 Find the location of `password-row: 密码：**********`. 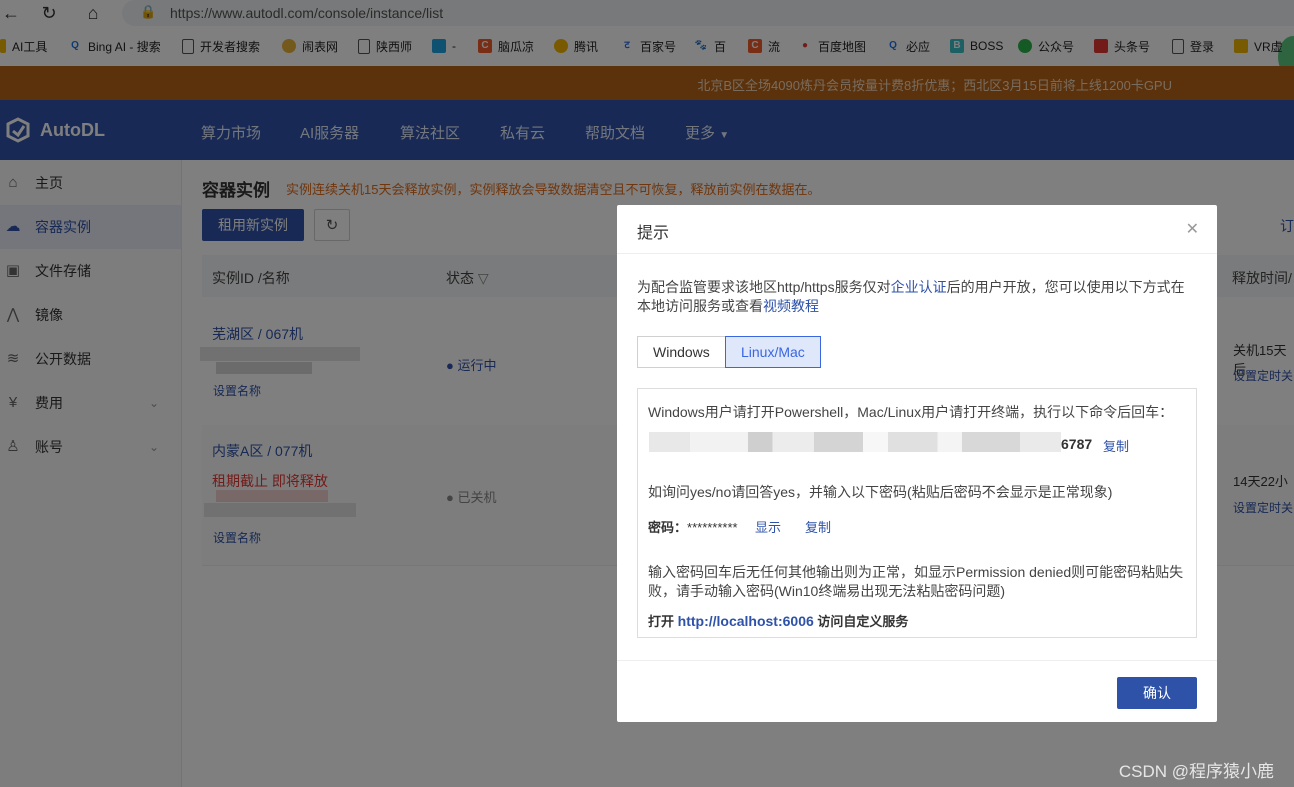

password-row: 密码：********** is located at coordinates (693, 527).